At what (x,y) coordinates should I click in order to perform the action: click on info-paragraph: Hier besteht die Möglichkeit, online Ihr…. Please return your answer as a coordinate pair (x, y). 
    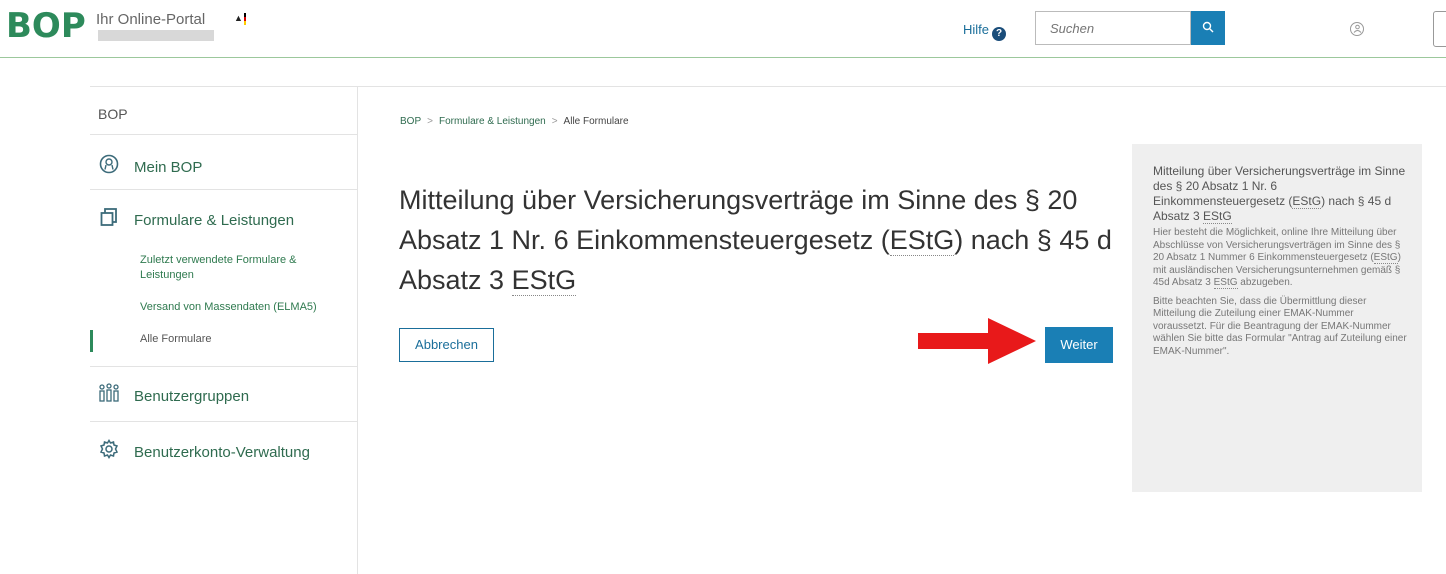
    Looking at the image, I should click on (1280, 258).